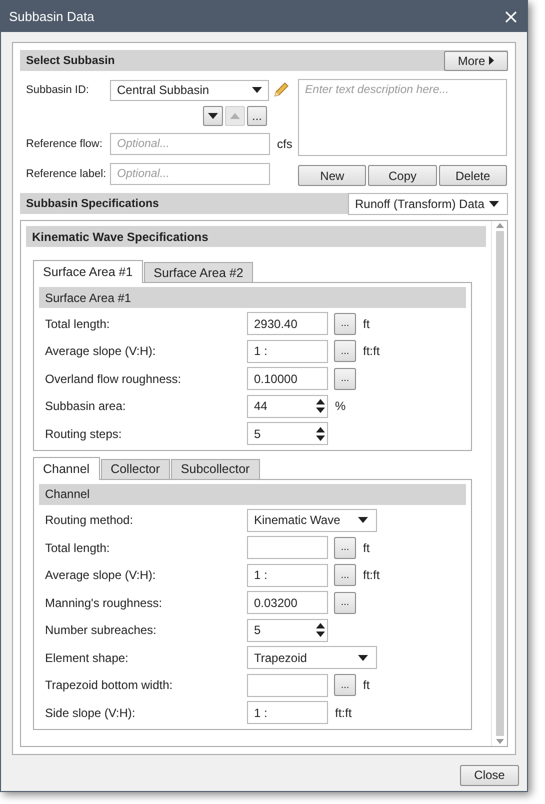 This screenshot has width=545, height=804. I want to click on tab: Collector, so click(135, 468).